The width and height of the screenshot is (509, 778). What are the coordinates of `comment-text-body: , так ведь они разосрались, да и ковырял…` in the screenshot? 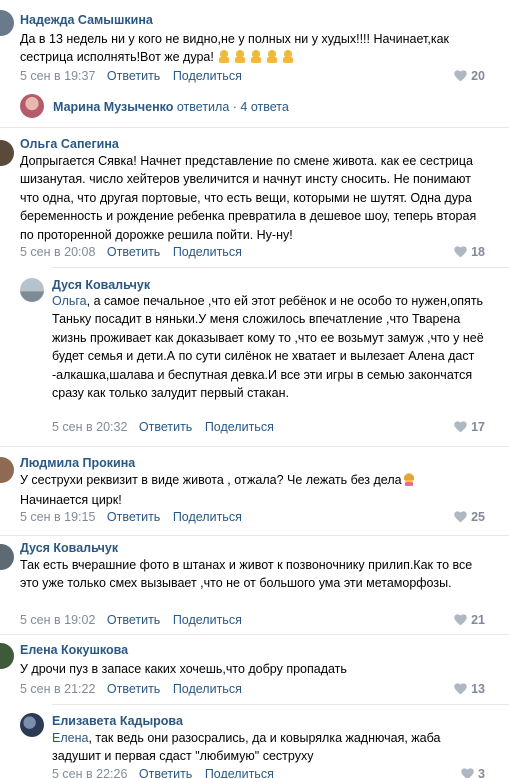 It's located at (246, 747).